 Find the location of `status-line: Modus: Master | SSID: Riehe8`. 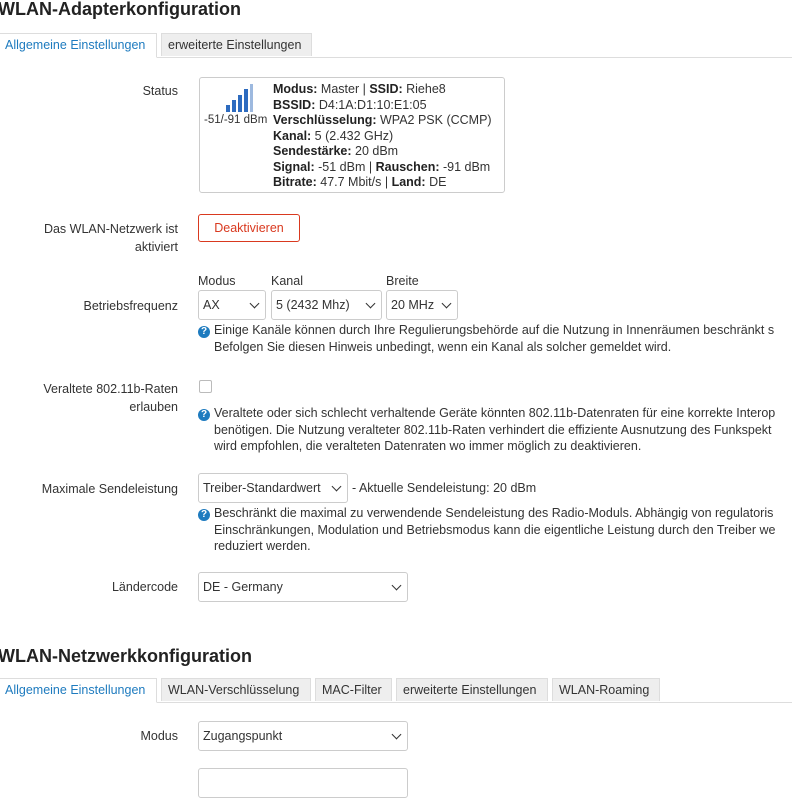

status-line: Modus: Master | SSID: Riehe8 is located at coordinates (382, 90).